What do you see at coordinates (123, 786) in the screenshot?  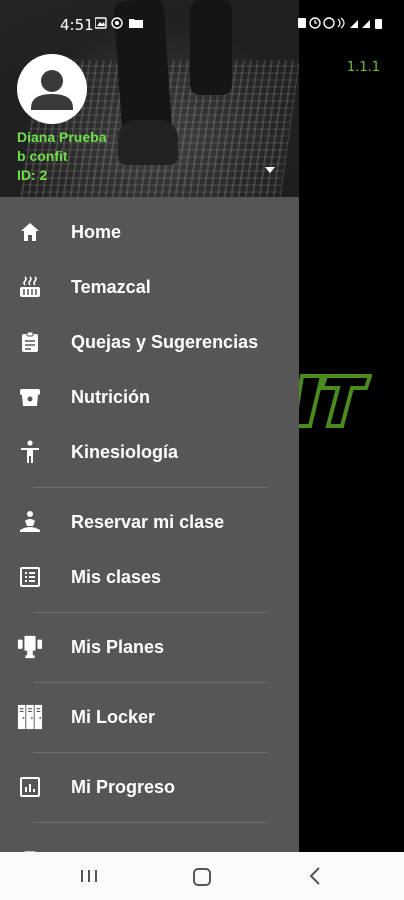 I see `menu-item-label: Mi Progreso` at bounding box center [123, 786].